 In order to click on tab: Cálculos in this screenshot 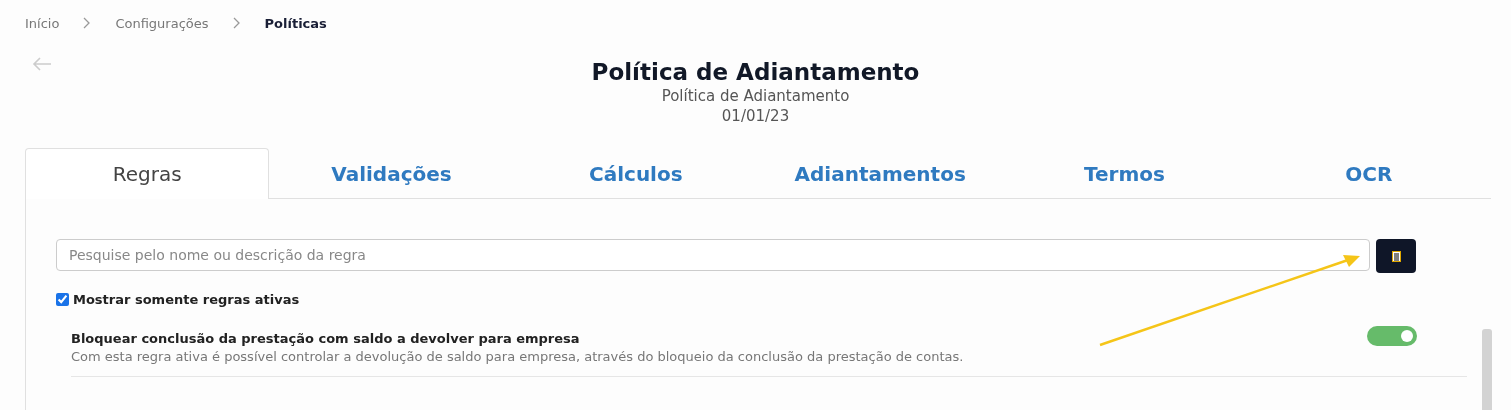, I will do `click(635, 173)`.